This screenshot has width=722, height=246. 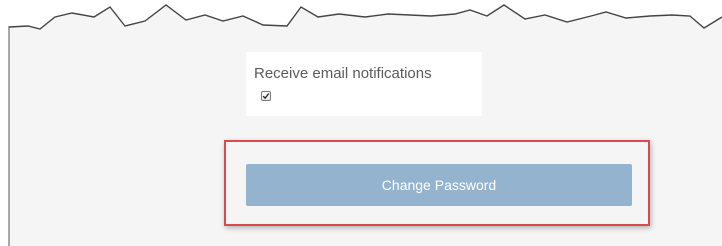 What do you see at coordinates (343, 73) in the screenshot?
I see `email-notifications-label: Receive email notifications` at bounding box center [343, 73].